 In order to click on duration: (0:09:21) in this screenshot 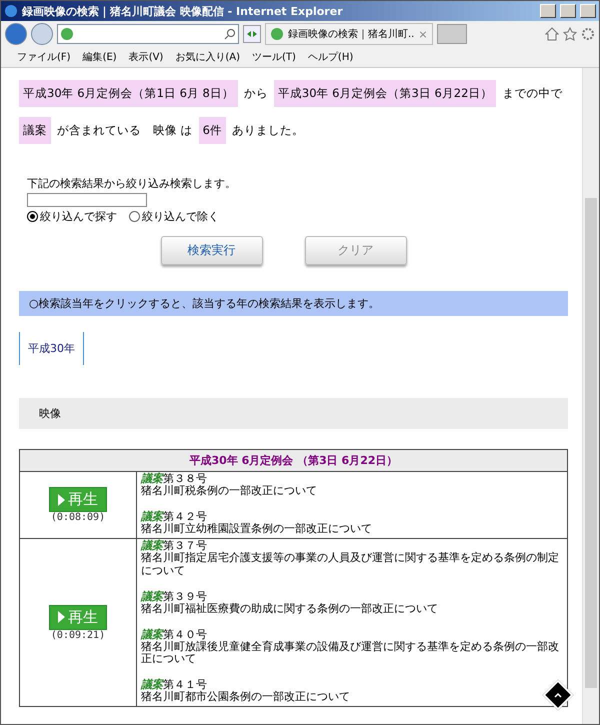, I will do `click(78, 635)`.